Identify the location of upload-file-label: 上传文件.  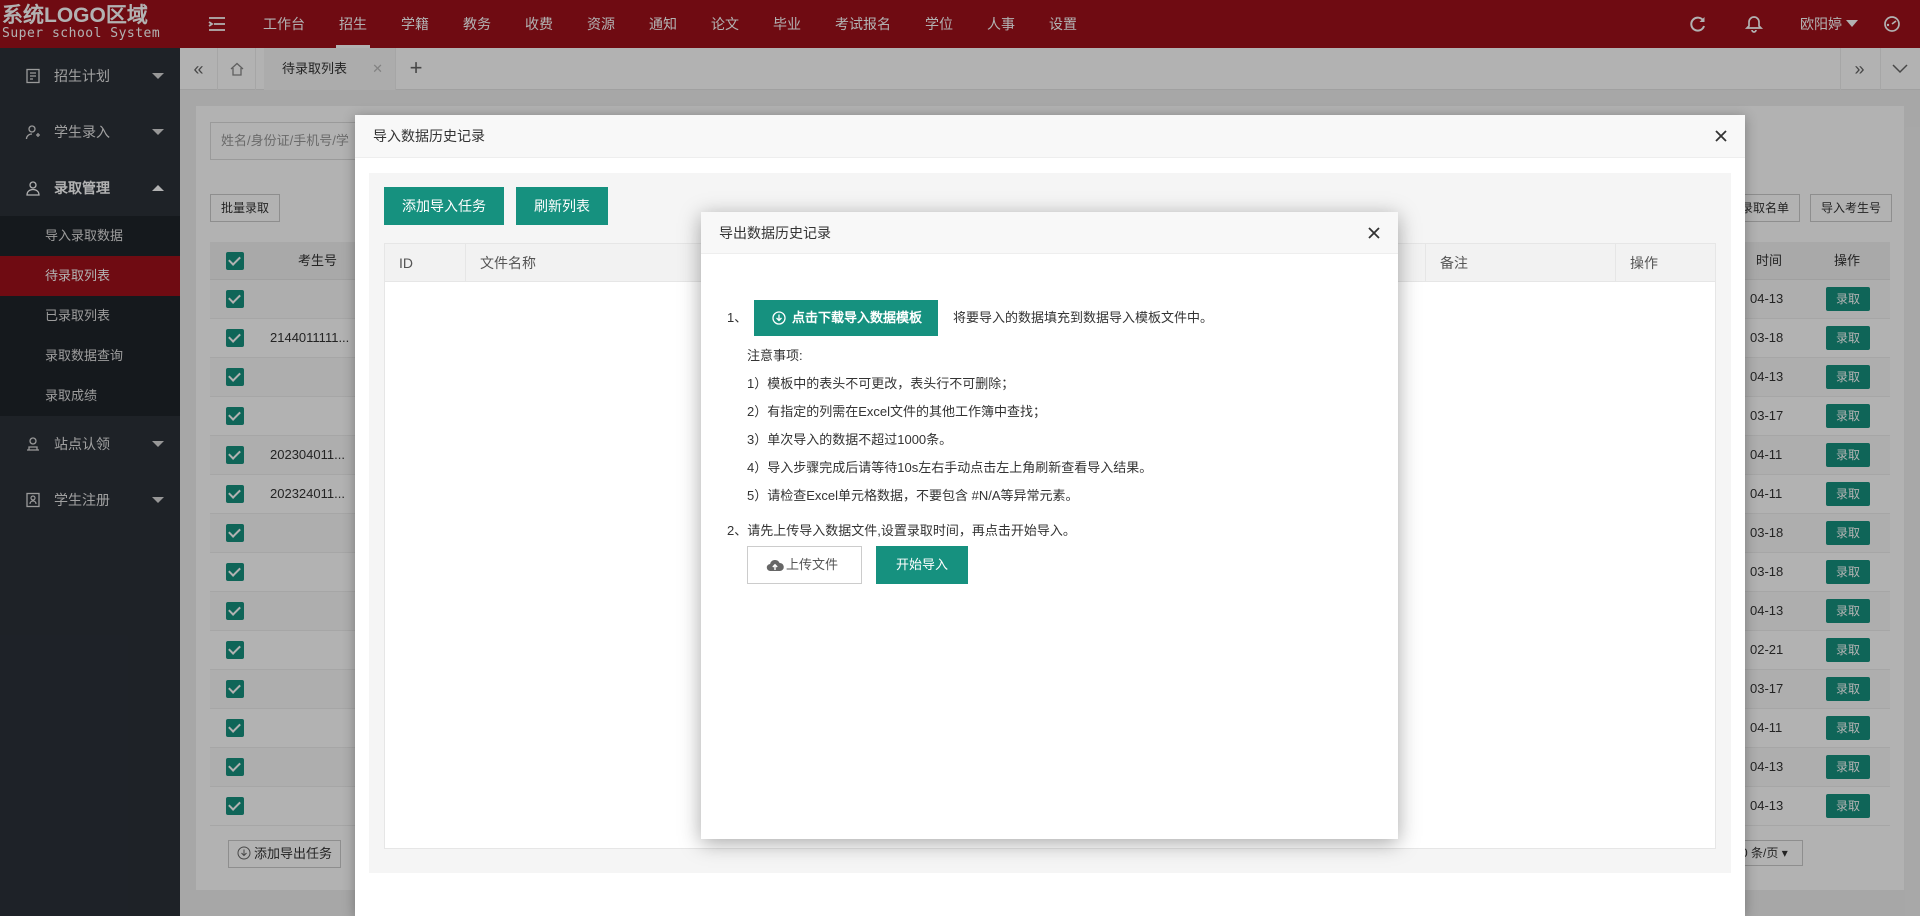
(812, 564).